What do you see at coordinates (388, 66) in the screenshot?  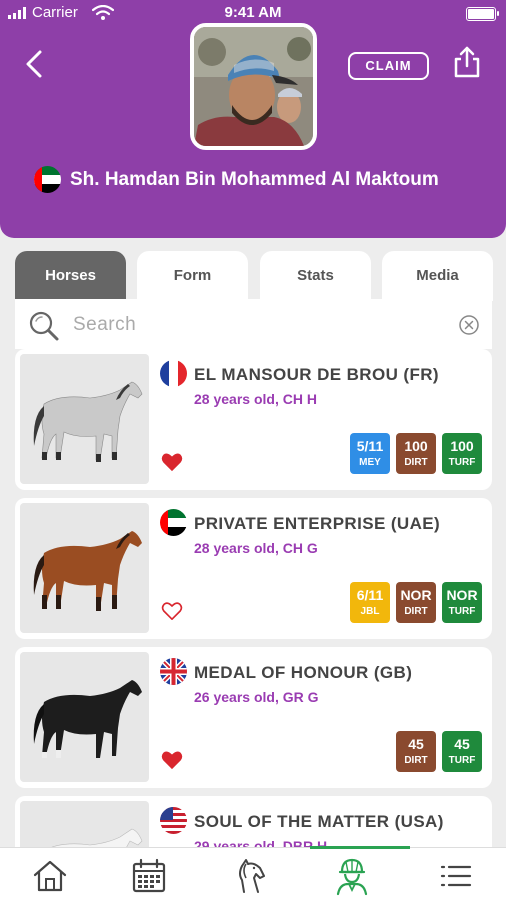 I see `claim-button: CLAIM` at bounding box center [388, 66].